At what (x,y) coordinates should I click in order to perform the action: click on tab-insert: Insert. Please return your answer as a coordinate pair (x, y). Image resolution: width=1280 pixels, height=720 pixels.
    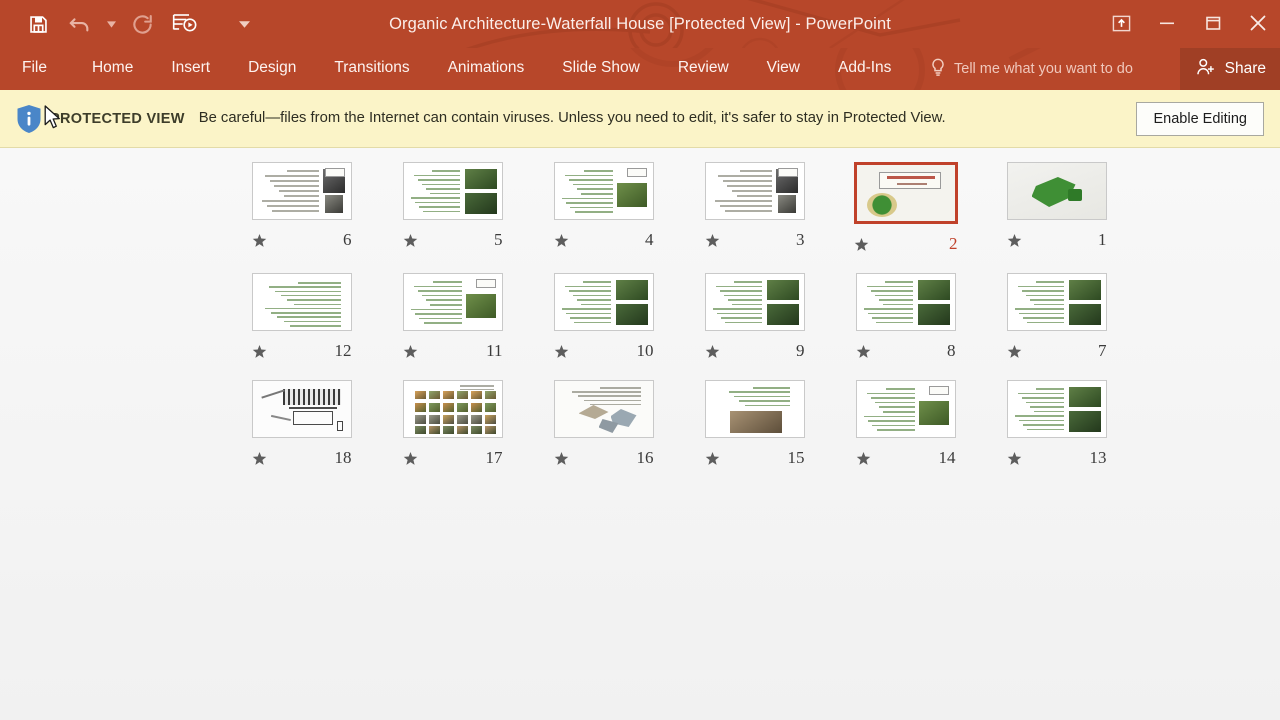
    Looking at the image, I should click on (190, 69).